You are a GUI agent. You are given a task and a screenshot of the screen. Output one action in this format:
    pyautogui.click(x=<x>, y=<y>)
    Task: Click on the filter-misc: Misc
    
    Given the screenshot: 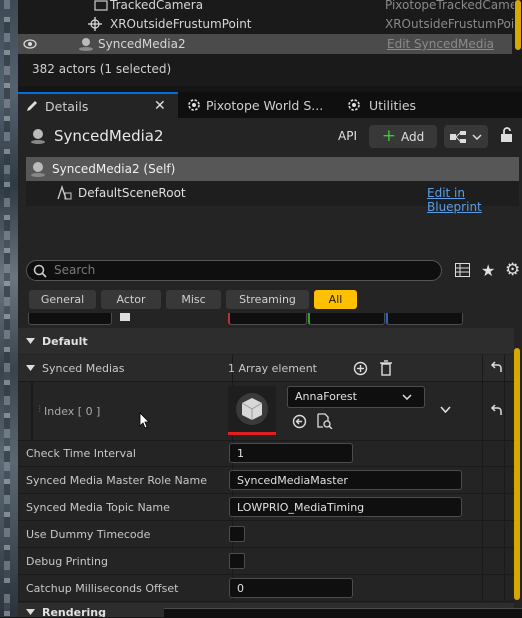 What is the action you would take?
    pyautogui.click(x=193, y=299)
    